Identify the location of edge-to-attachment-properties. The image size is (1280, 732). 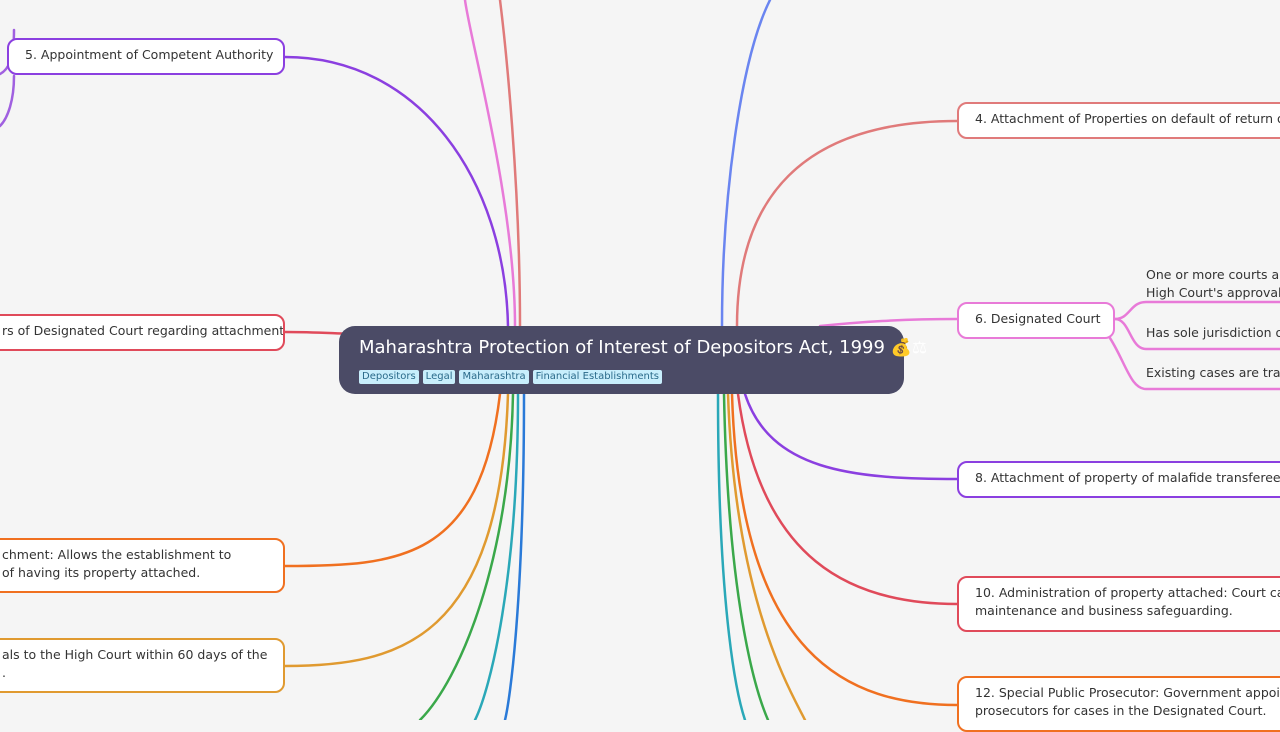
(847, 223).